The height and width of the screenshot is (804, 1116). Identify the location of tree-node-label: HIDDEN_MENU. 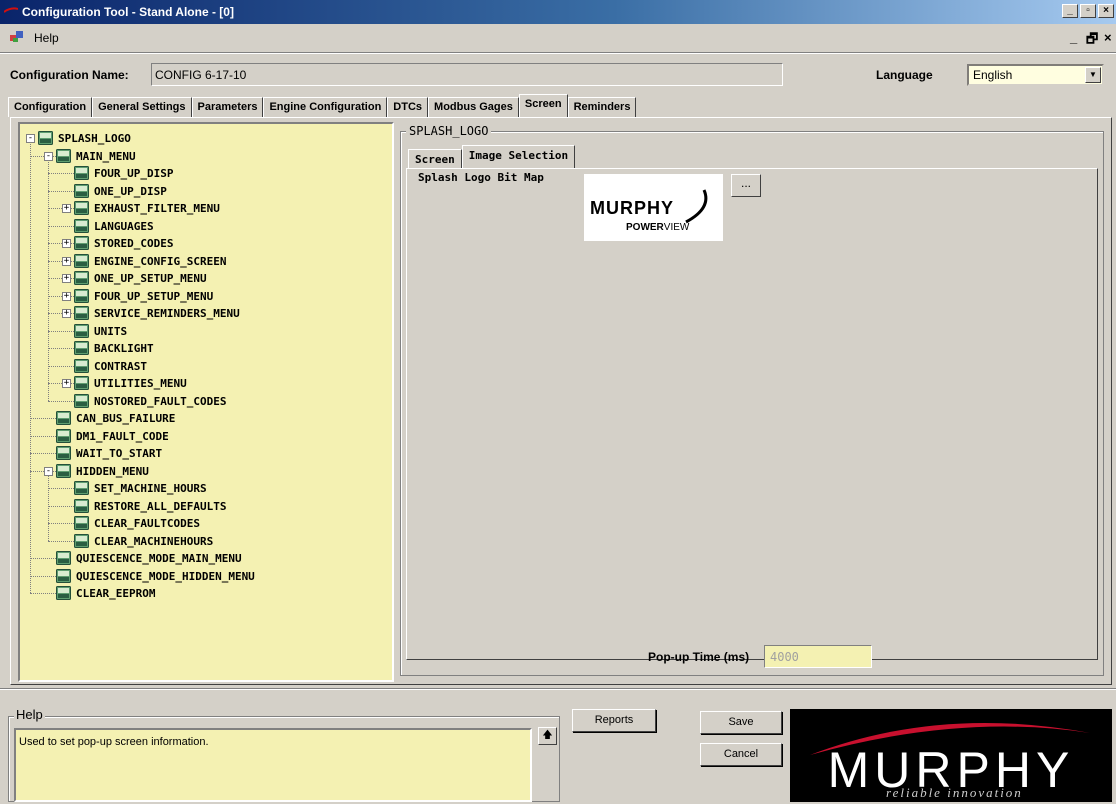
(112, 471).